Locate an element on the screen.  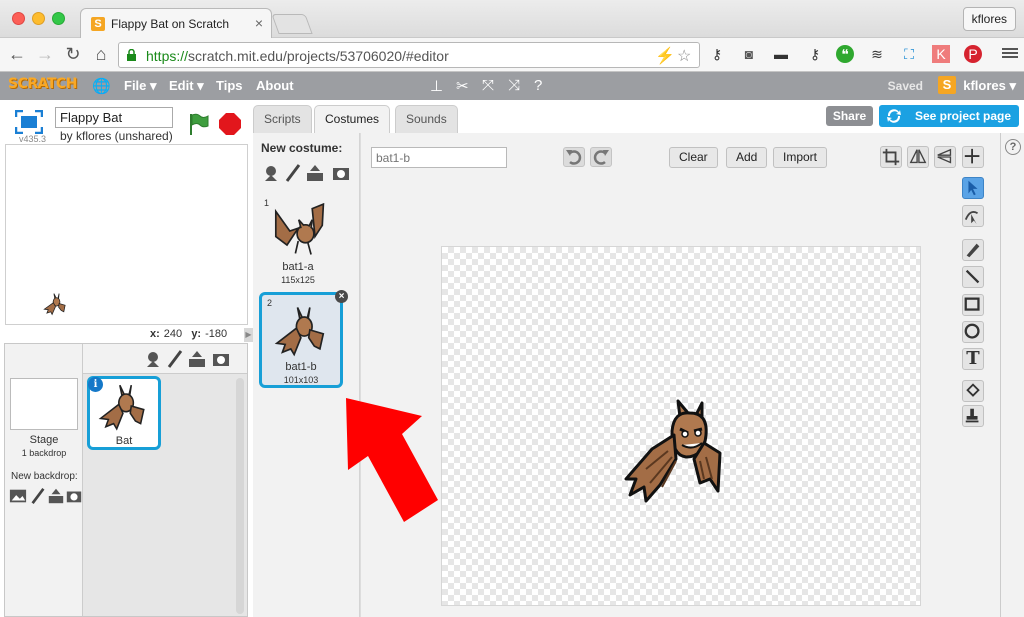
new-tab-button is located at coordinates (292, 24).